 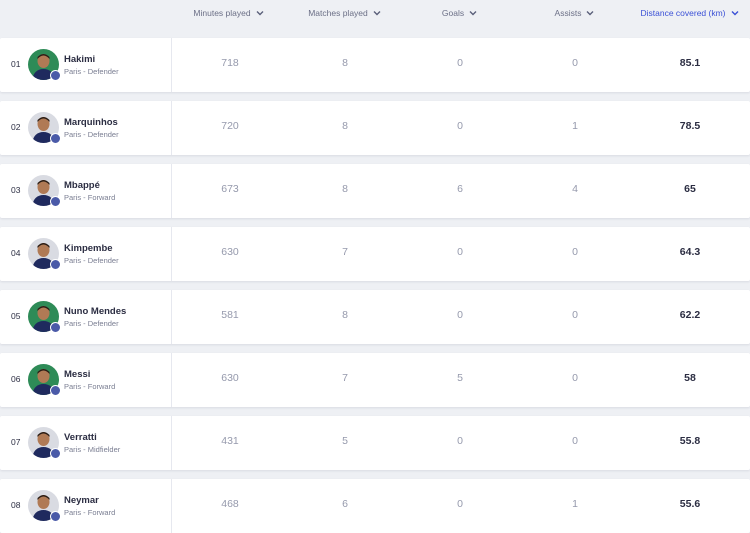 I want to click on table-row: 04 Kimpembe Paris - Defender 630 7 0 0 64.3, so click(x=375, y=254).